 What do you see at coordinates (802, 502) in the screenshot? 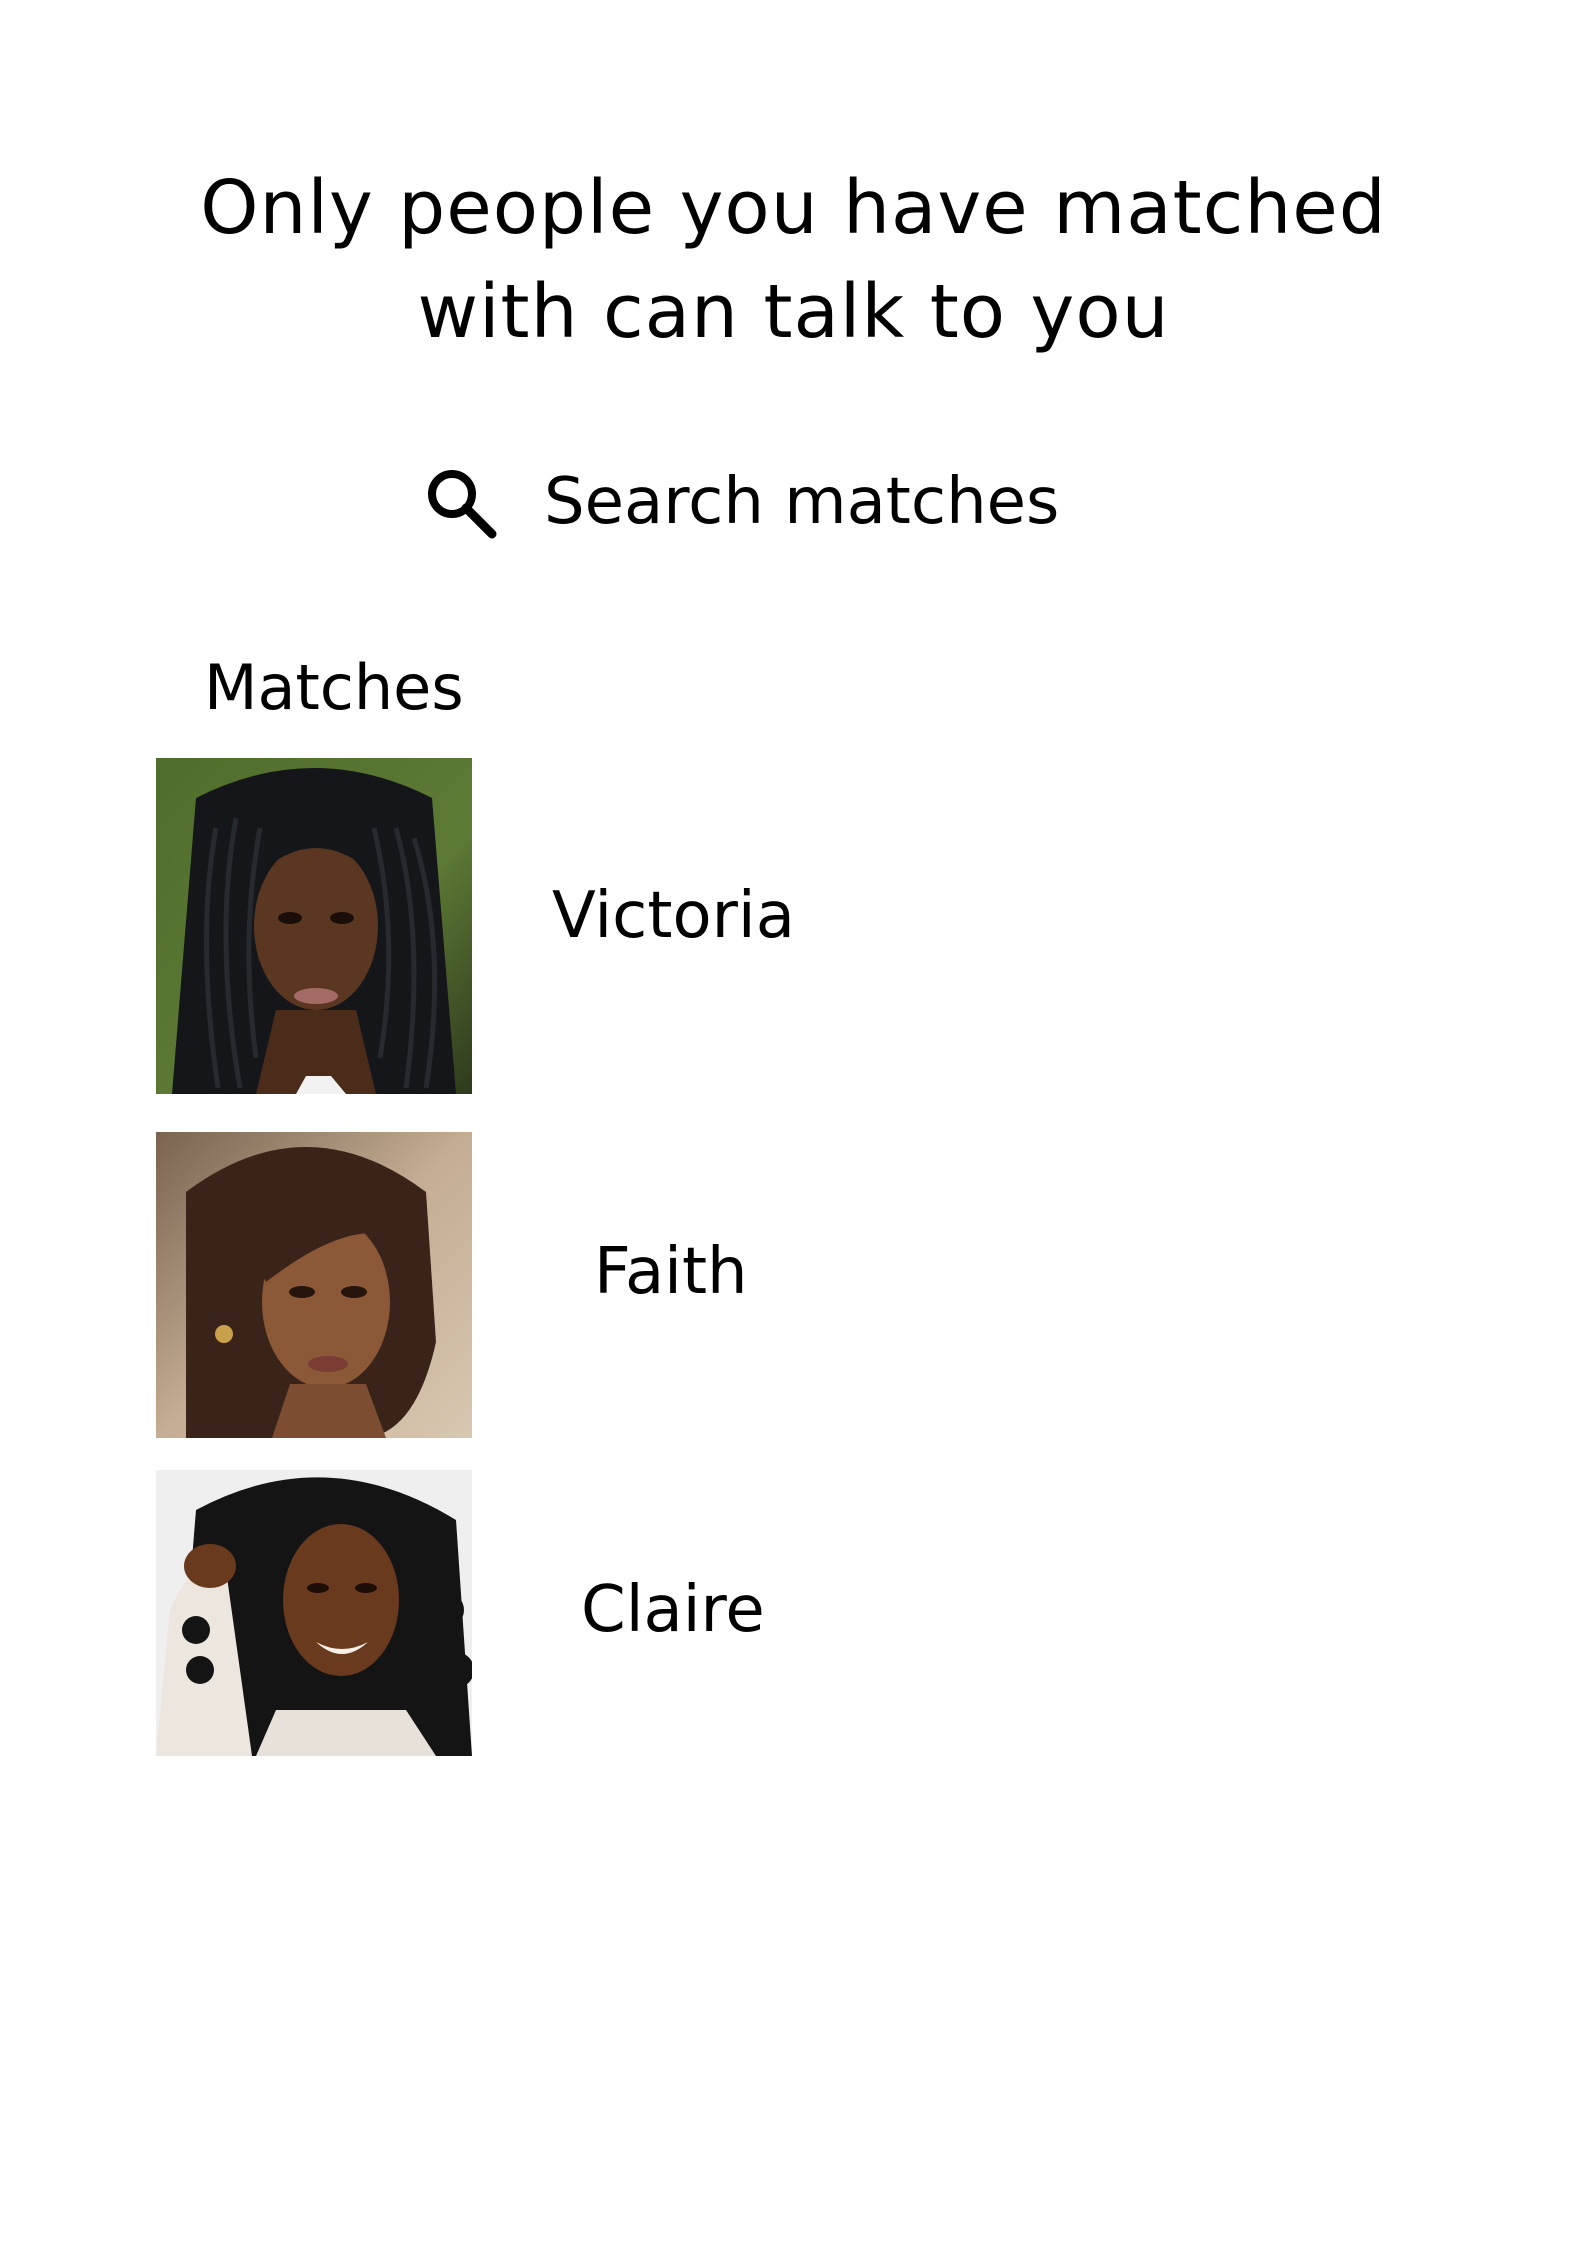
I see `search-placeholder: Search matches` at bounding box center [802, 502].